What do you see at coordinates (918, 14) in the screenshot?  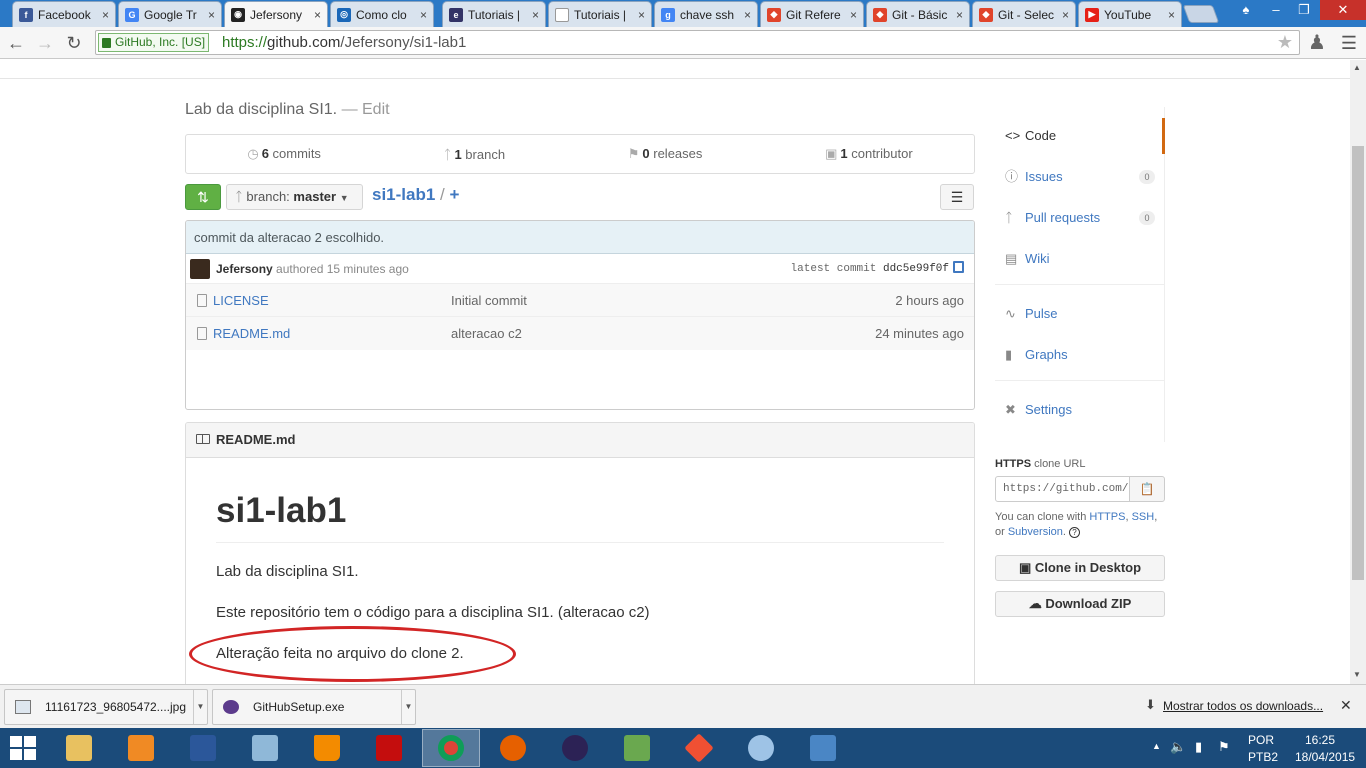 I see `browser-tab: ◆ Git - Básic ×` at bounding box center [918, 14].